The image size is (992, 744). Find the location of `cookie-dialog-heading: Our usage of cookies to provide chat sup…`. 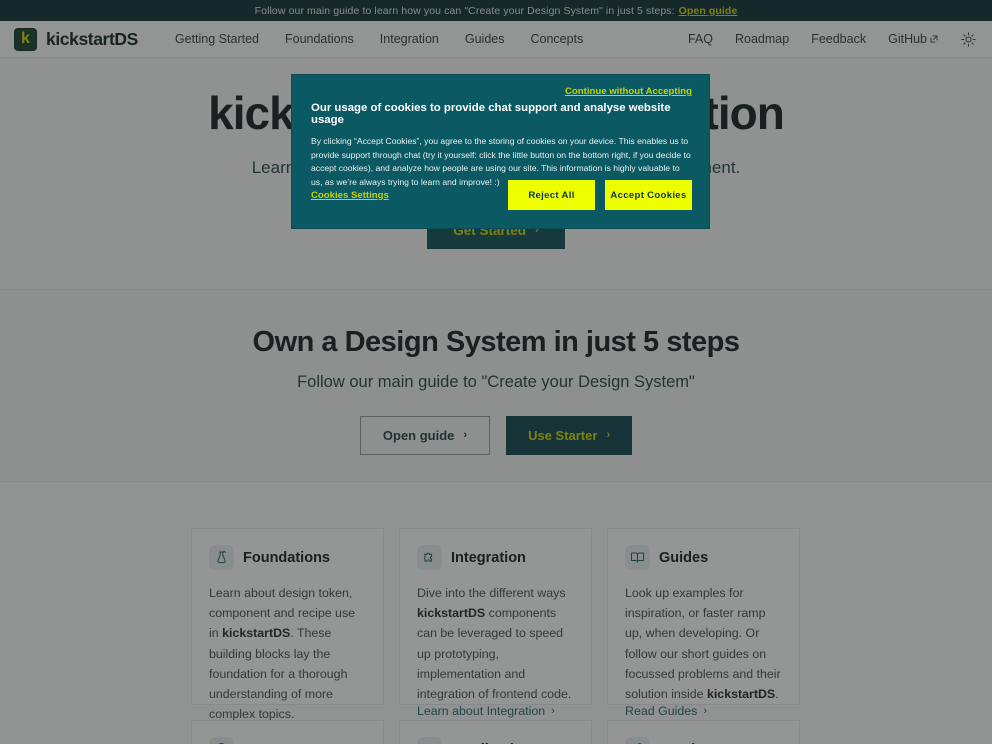

cookie-dialog-heading: Our usage of cookies to provide chat sup… is located at coordinates (491, 114).